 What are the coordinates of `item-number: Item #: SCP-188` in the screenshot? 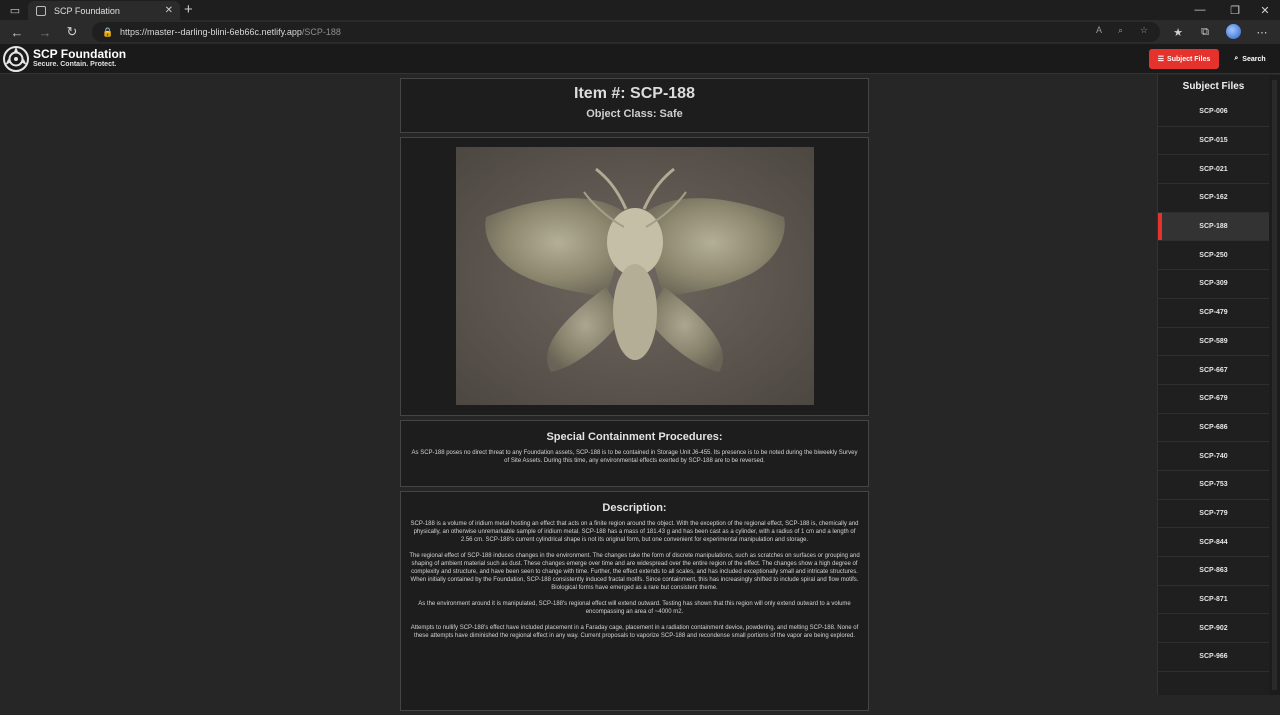 It's located at (634, 93).